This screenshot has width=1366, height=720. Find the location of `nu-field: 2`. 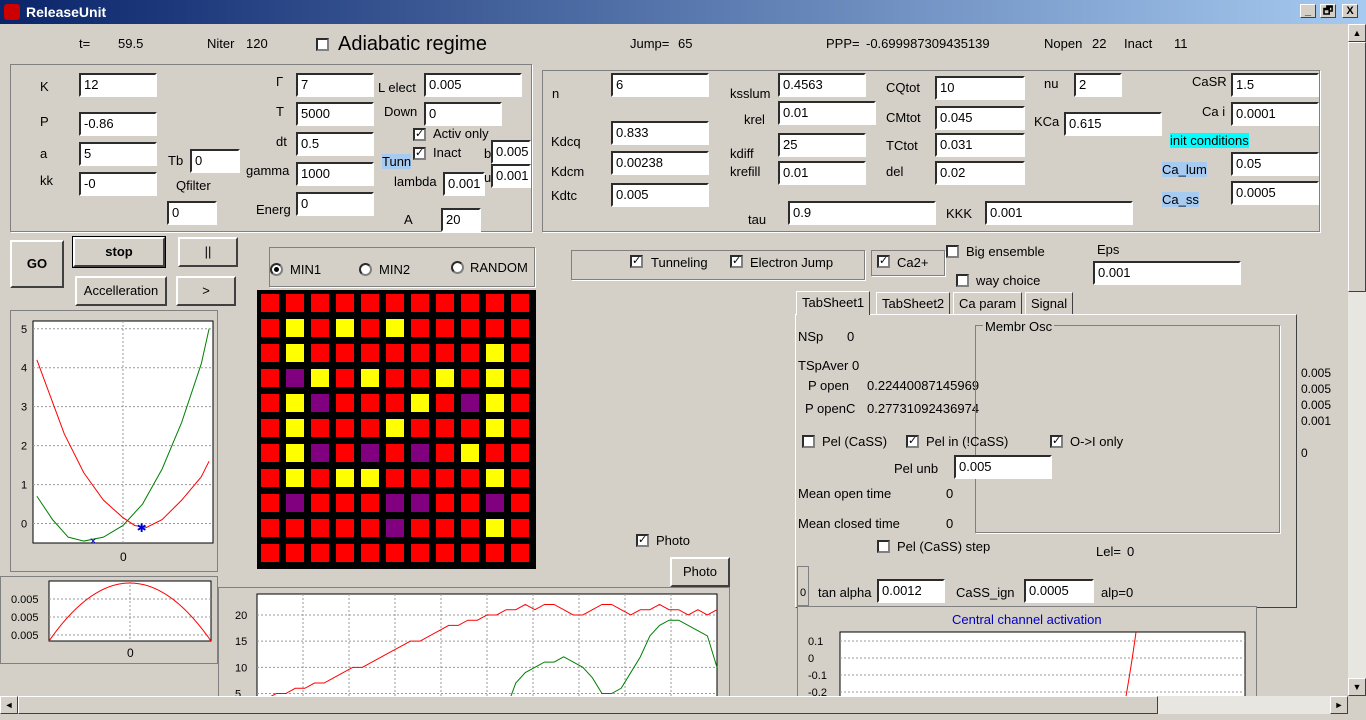

nu-field: 2 is located at coordinates (1098, 85).